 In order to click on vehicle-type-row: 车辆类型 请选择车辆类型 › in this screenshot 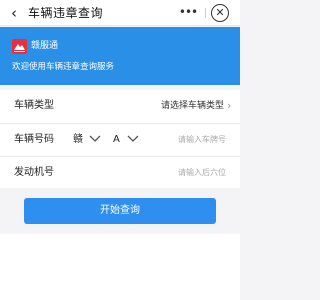, I will do `click(120, 106)`.